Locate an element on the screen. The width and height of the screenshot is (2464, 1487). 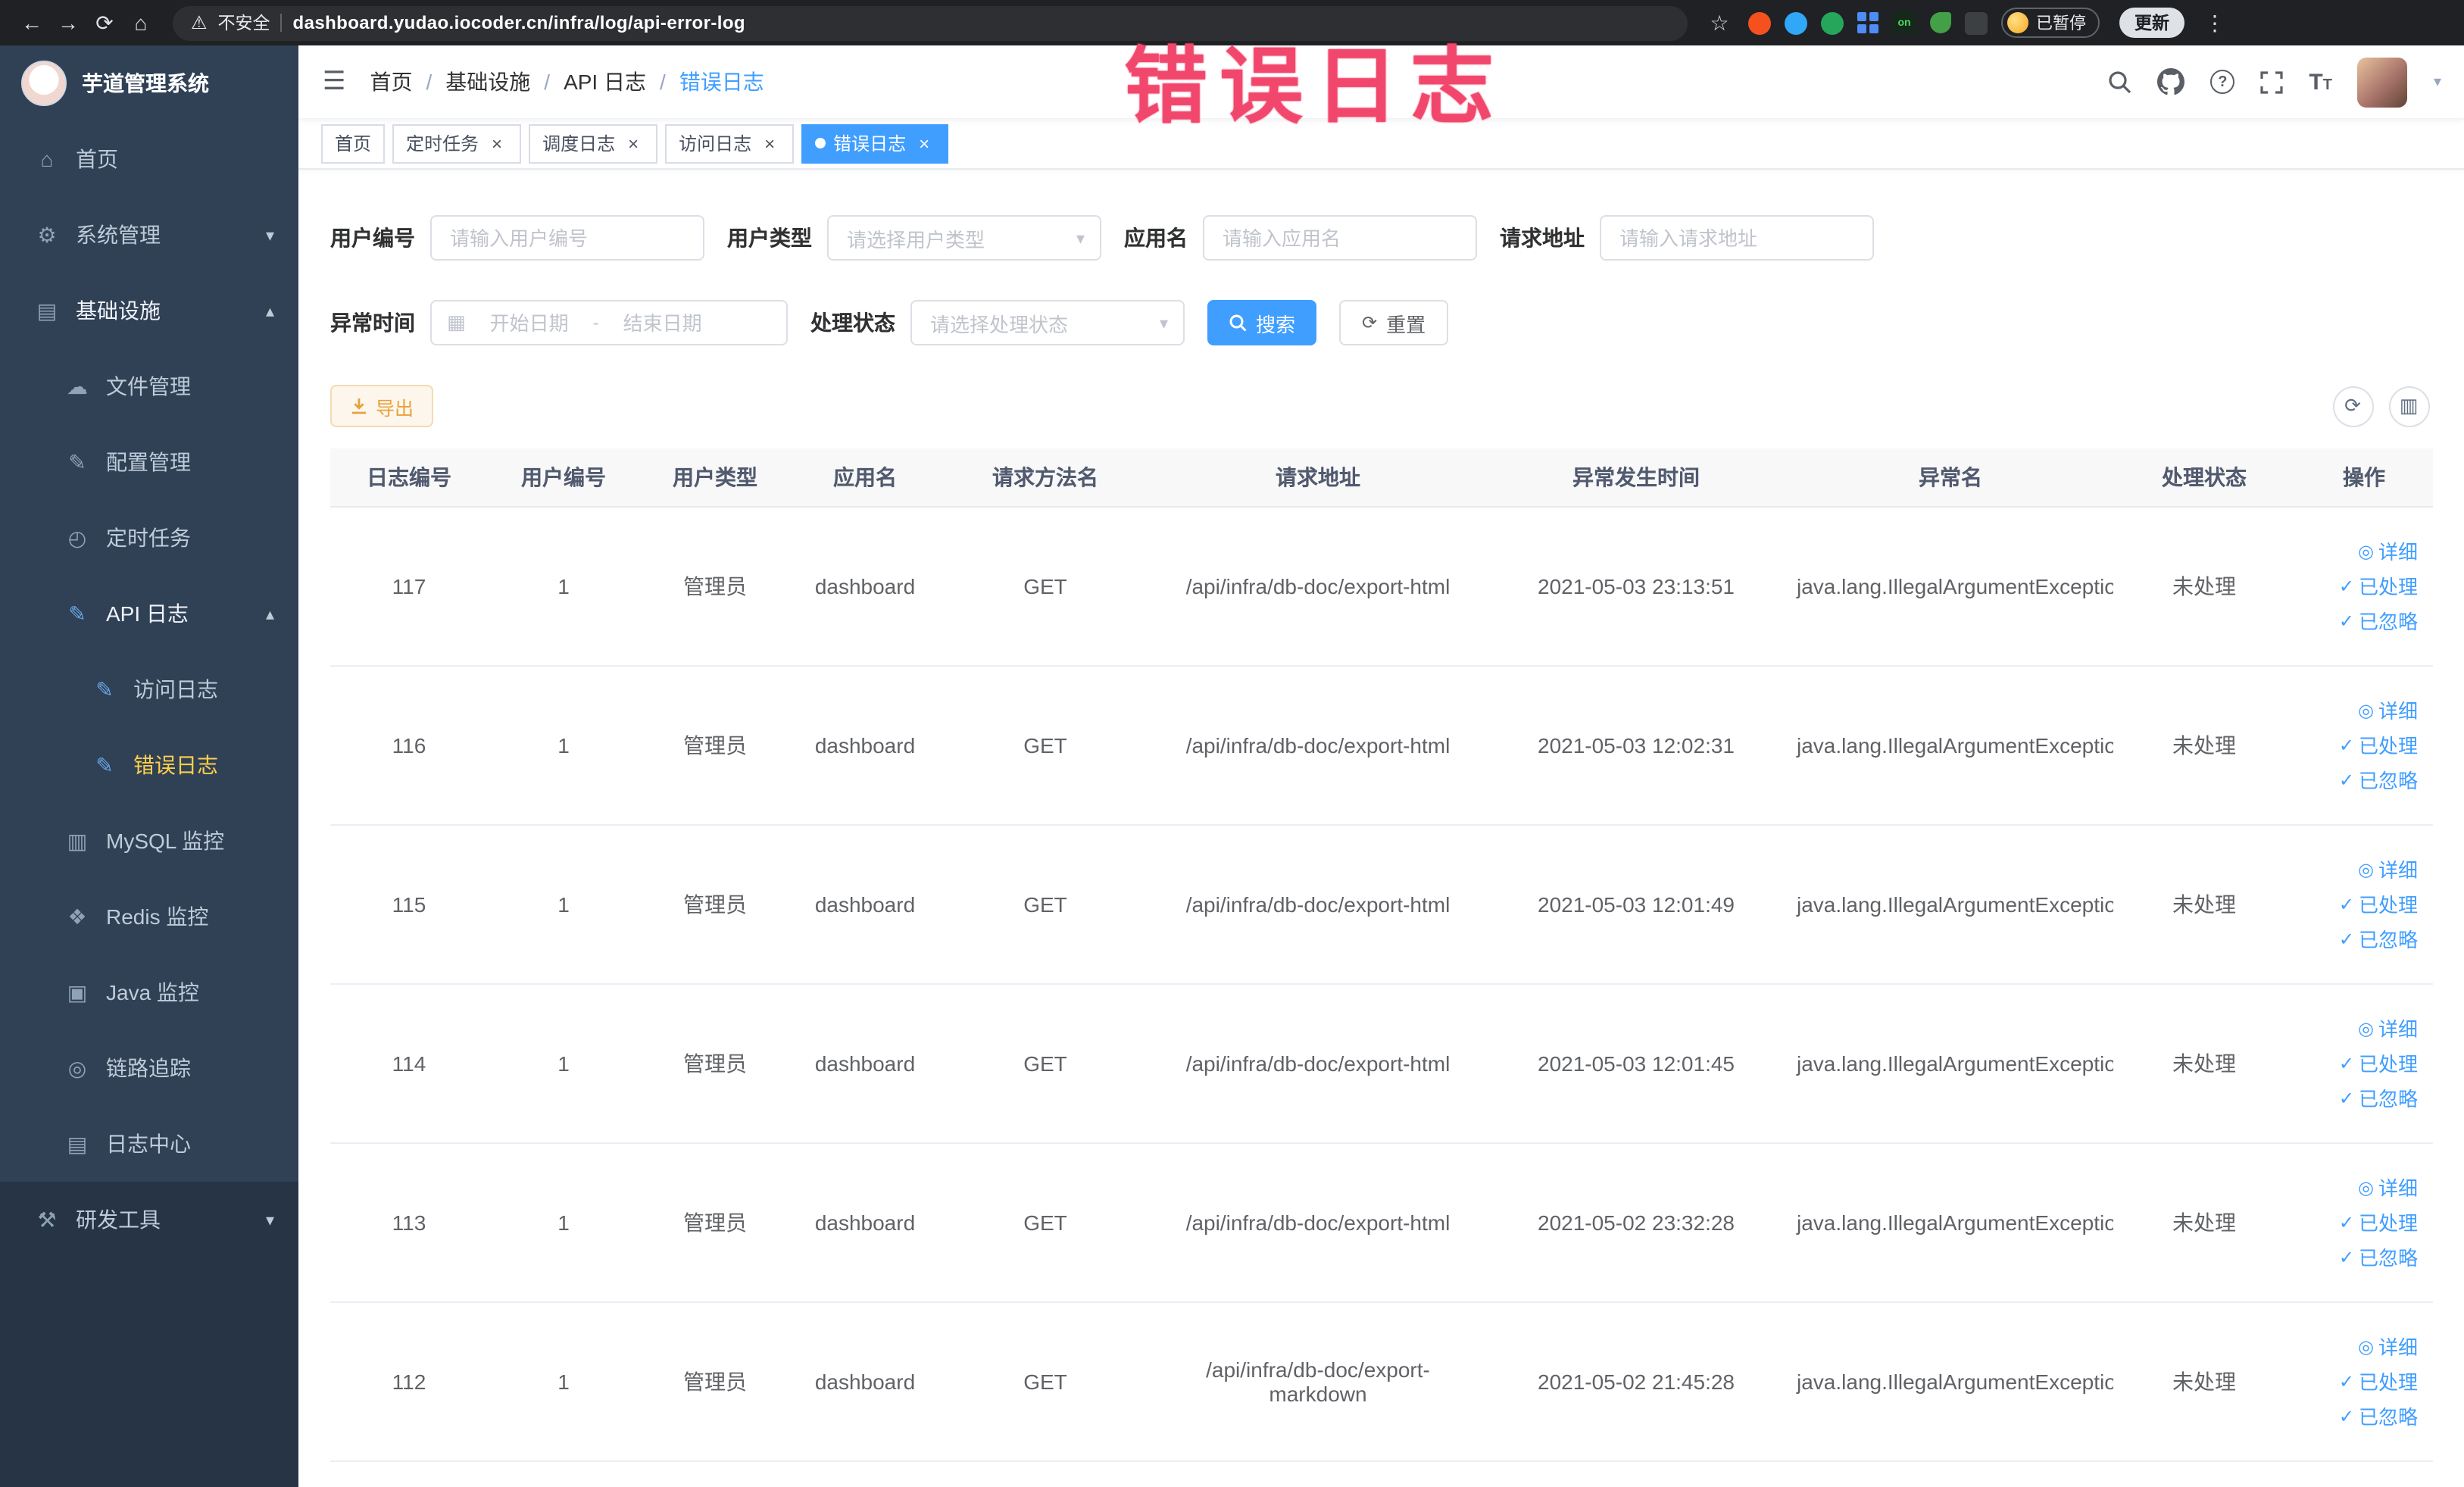
tab-access-log: 访问日志 × is located at coordinates (730, 143).